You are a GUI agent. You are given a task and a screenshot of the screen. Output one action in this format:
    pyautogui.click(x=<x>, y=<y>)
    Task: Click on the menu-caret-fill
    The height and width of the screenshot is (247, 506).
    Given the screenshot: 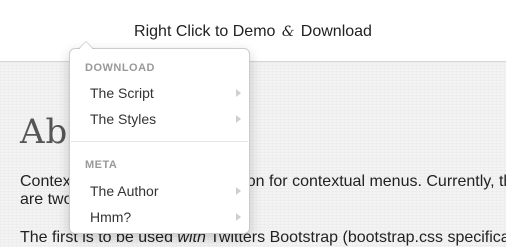 What is the action you would take?
    pyautogui.click(x=86, y=45)
    